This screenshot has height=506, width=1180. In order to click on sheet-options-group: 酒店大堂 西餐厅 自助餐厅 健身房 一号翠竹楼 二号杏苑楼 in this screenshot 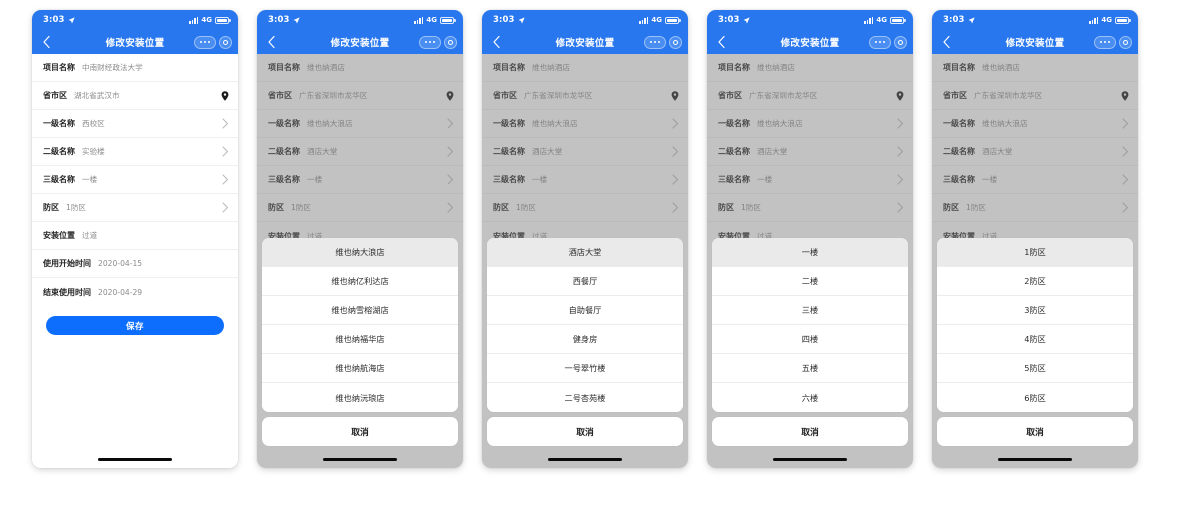, I will do `click(585, 325)`.